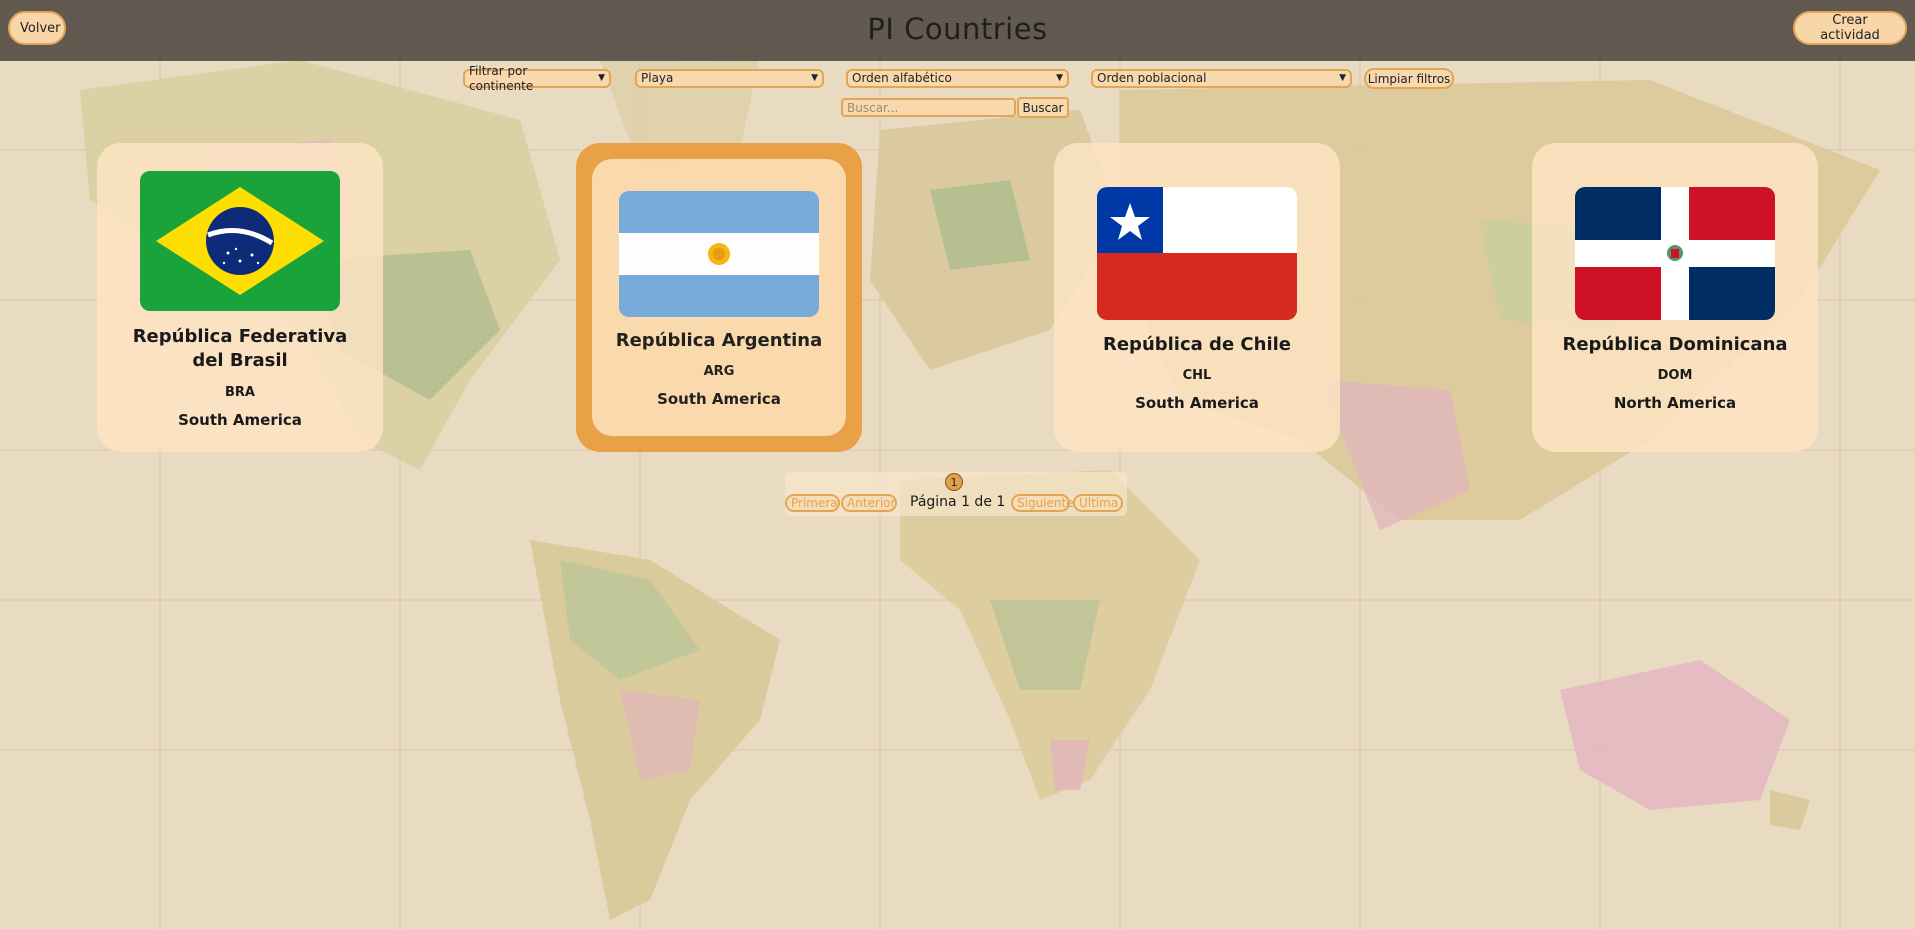 This screenshot has width=1915, height=929. What do you see at coordinates (240, 348) in the screenshot?
I see `country-name: República Federativa del Brasil` at bounding box center [240, 348].